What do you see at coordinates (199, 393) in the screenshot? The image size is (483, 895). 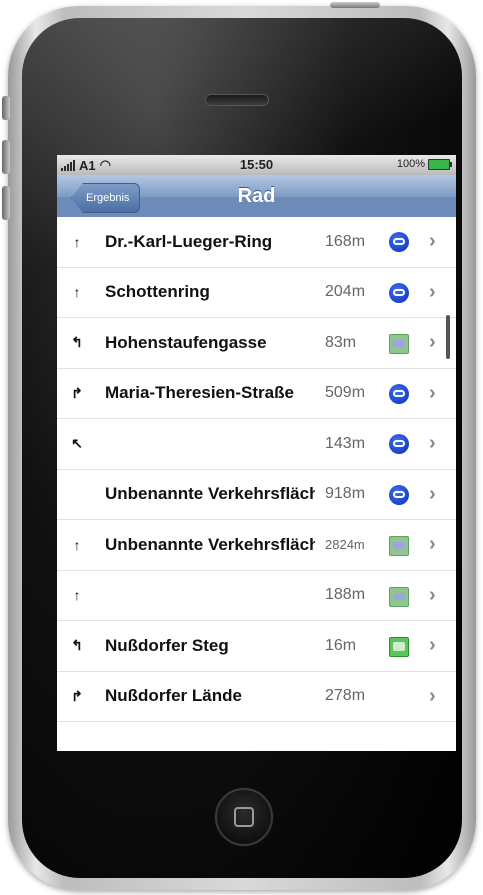 I see `street-name: Maria-Theresien-Straße` at bounding box center [199, 393].